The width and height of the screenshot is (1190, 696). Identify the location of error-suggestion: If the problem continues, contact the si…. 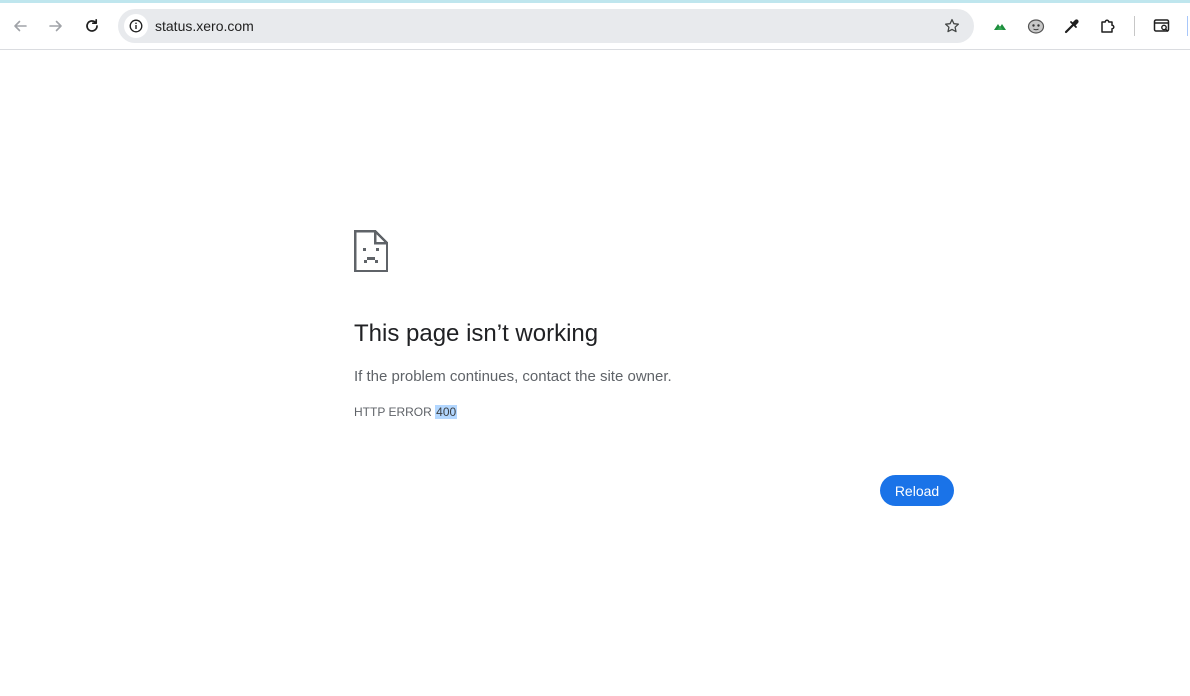
(513, 376).